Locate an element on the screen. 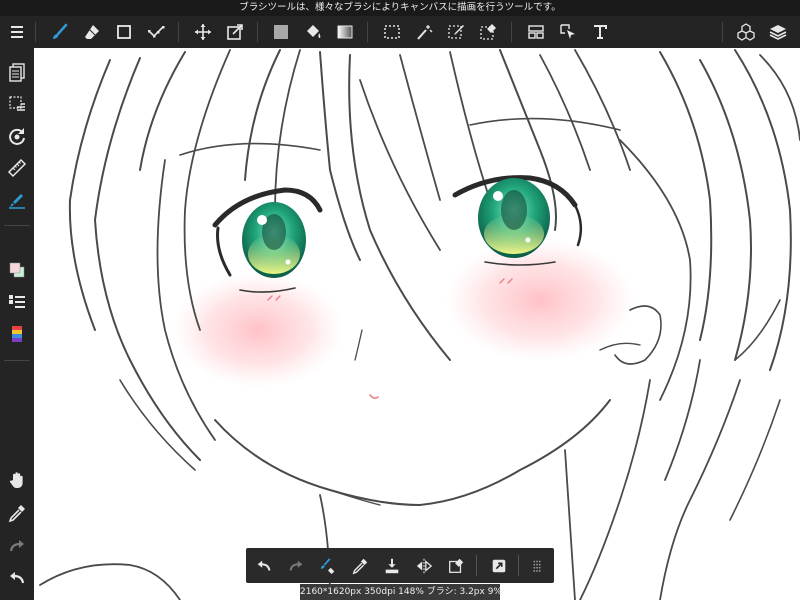  brush-eraser-toggle-icon is located at coordinates (328, 565).